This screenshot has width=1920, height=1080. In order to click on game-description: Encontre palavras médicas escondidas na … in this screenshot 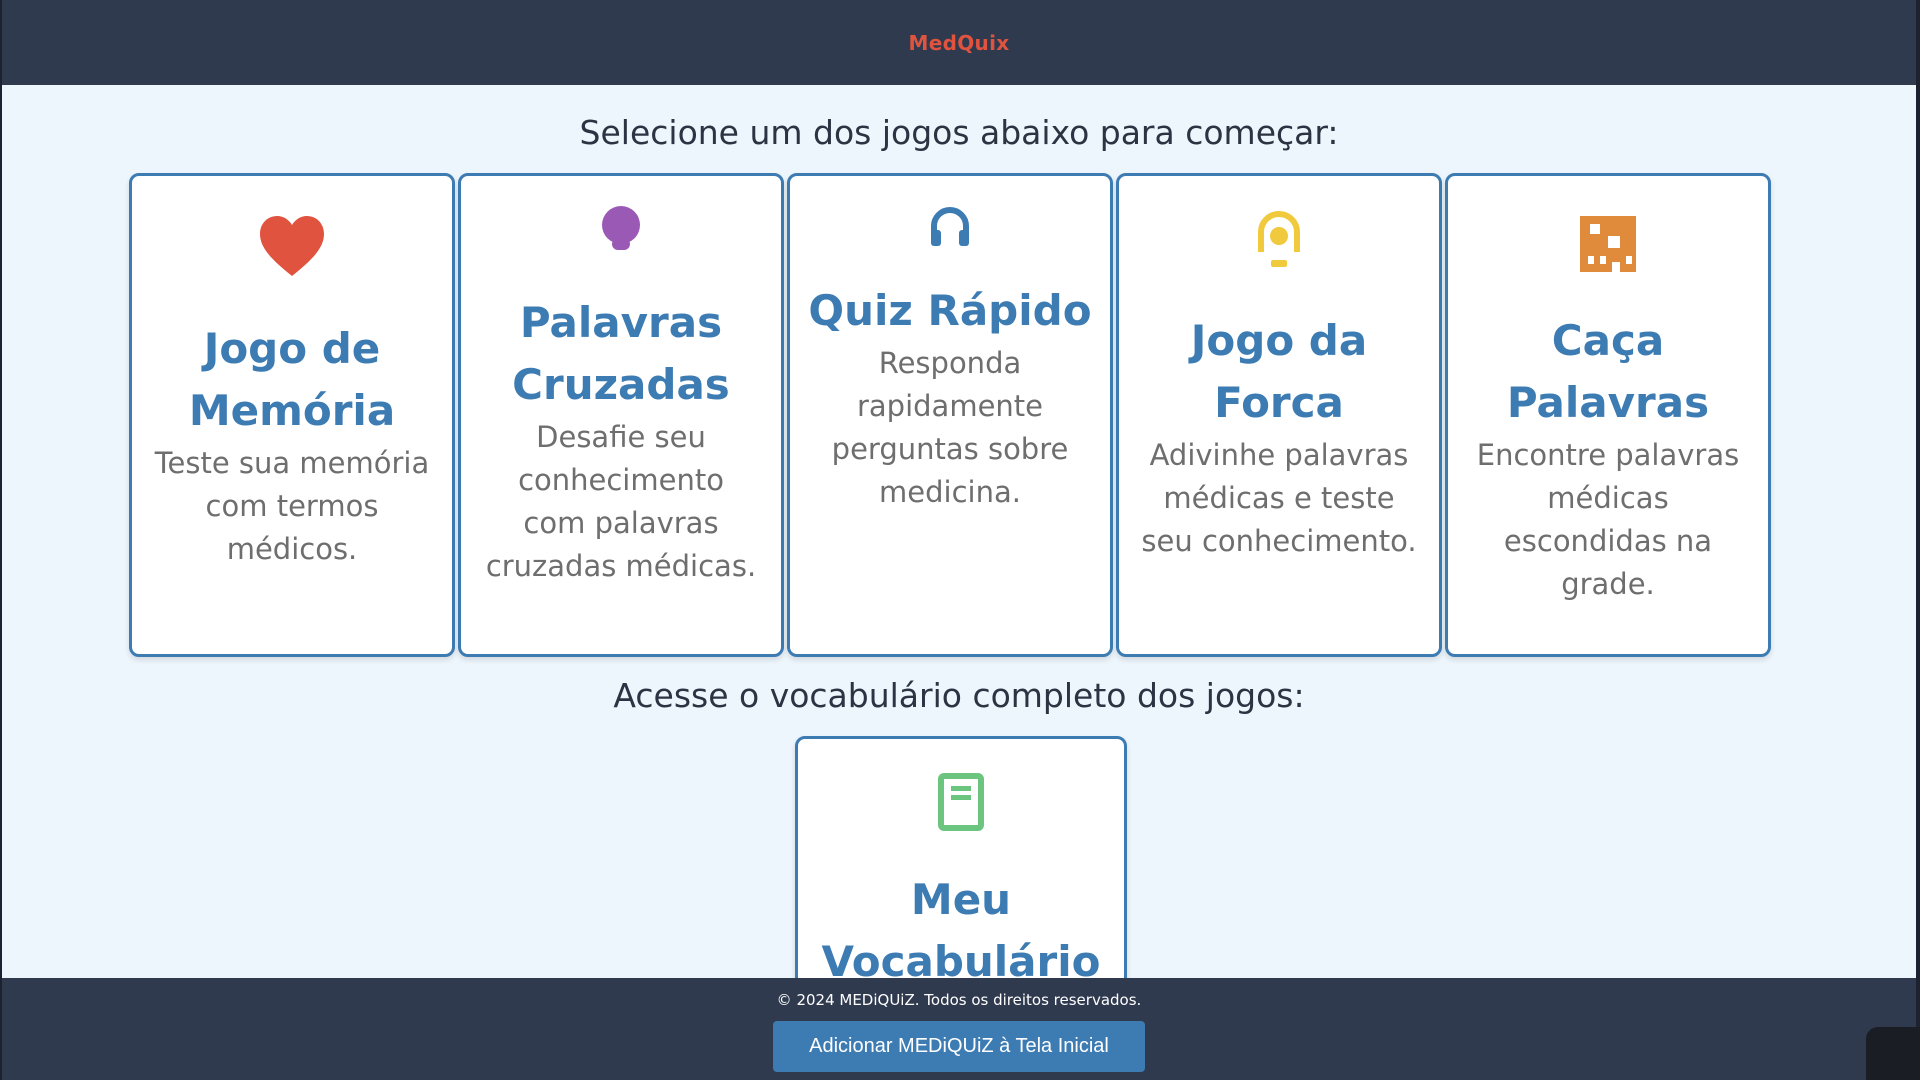, I will do `click(1608, 519)`.